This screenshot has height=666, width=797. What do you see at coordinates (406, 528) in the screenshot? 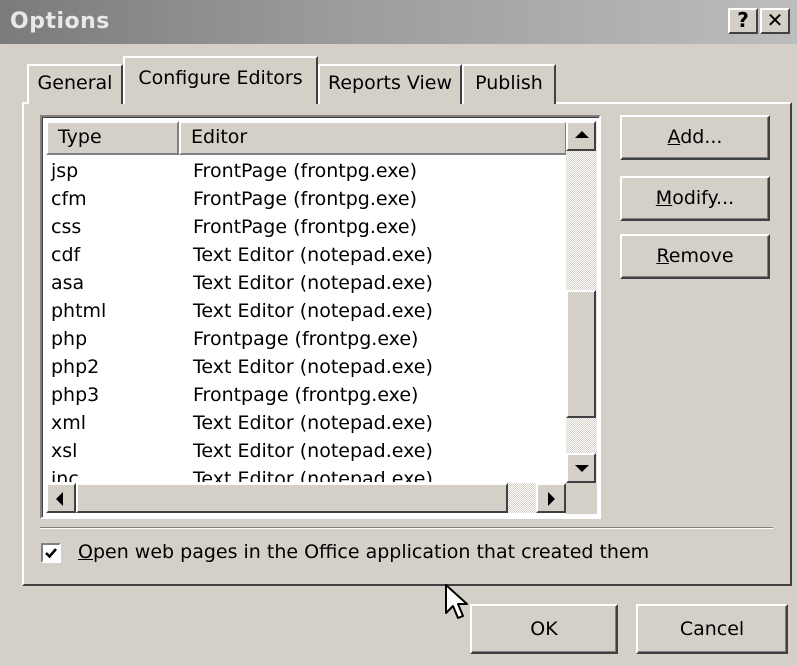
I see `separator` at bounding box center [406, 528].